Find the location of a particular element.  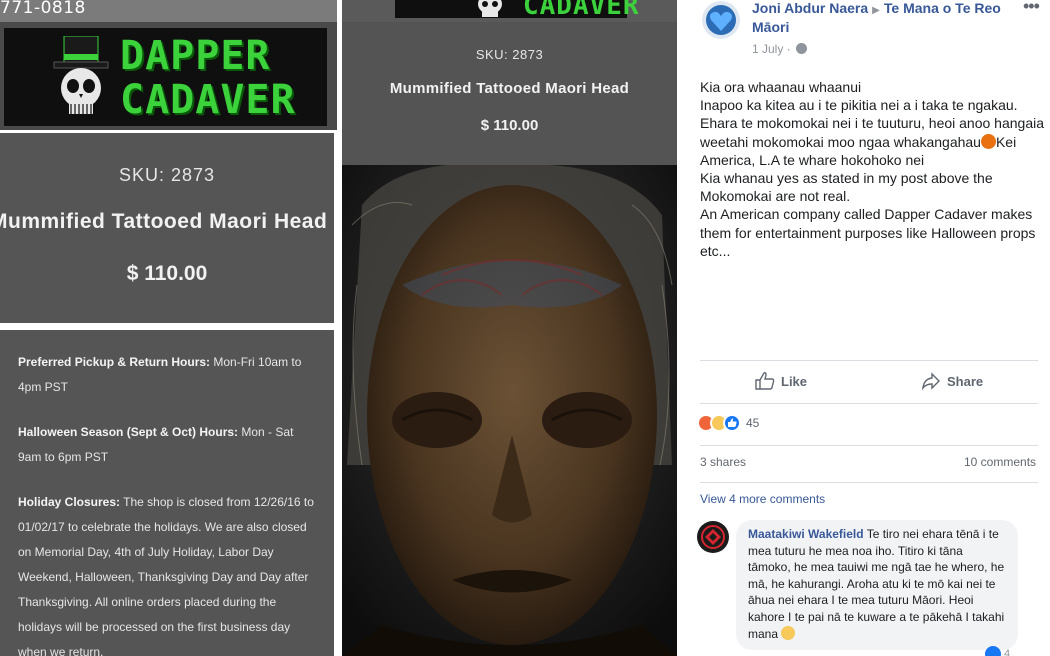

thumbs-up-icon is located at coordinates (765, 381).